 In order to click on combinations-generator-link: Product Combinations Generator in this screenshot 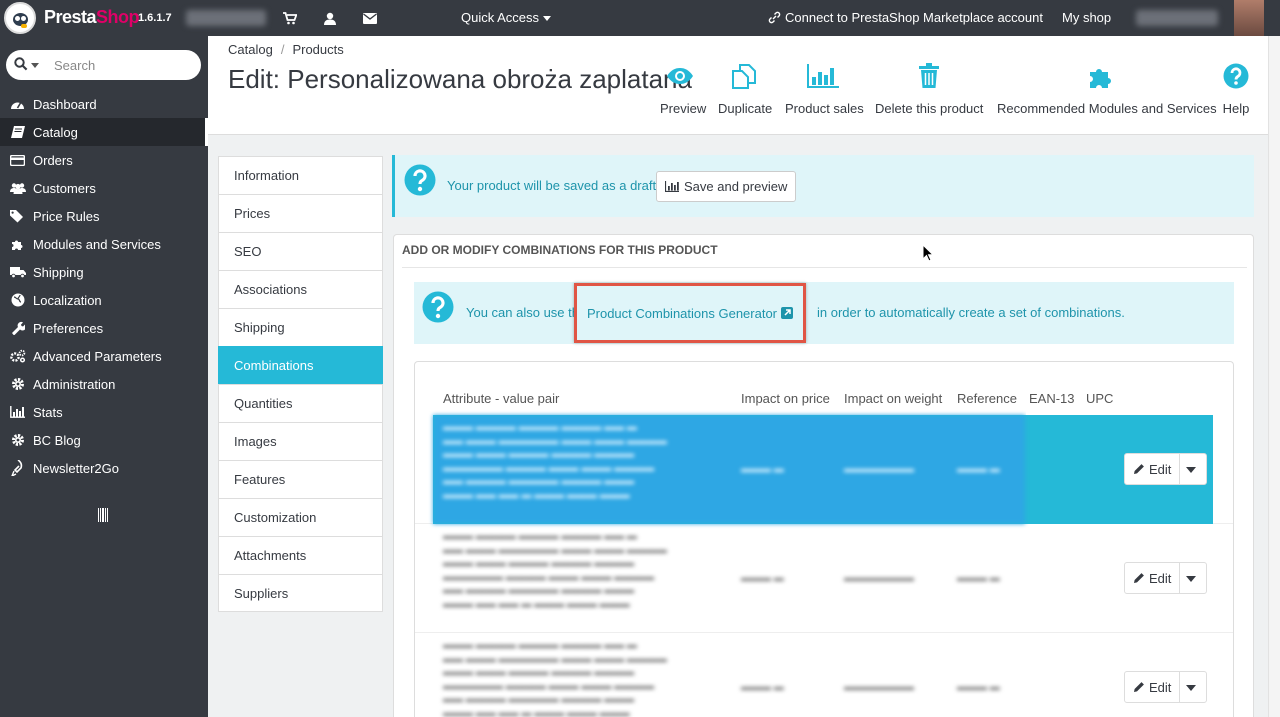, I will do `click(690, 313)`.